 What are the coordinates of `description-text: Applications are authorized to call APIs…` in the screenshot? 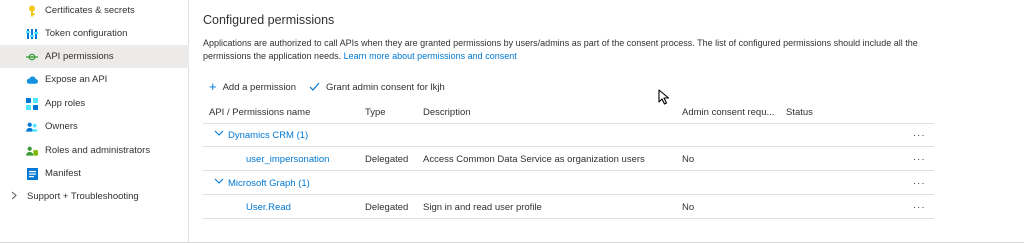 It's located at (560, 49).